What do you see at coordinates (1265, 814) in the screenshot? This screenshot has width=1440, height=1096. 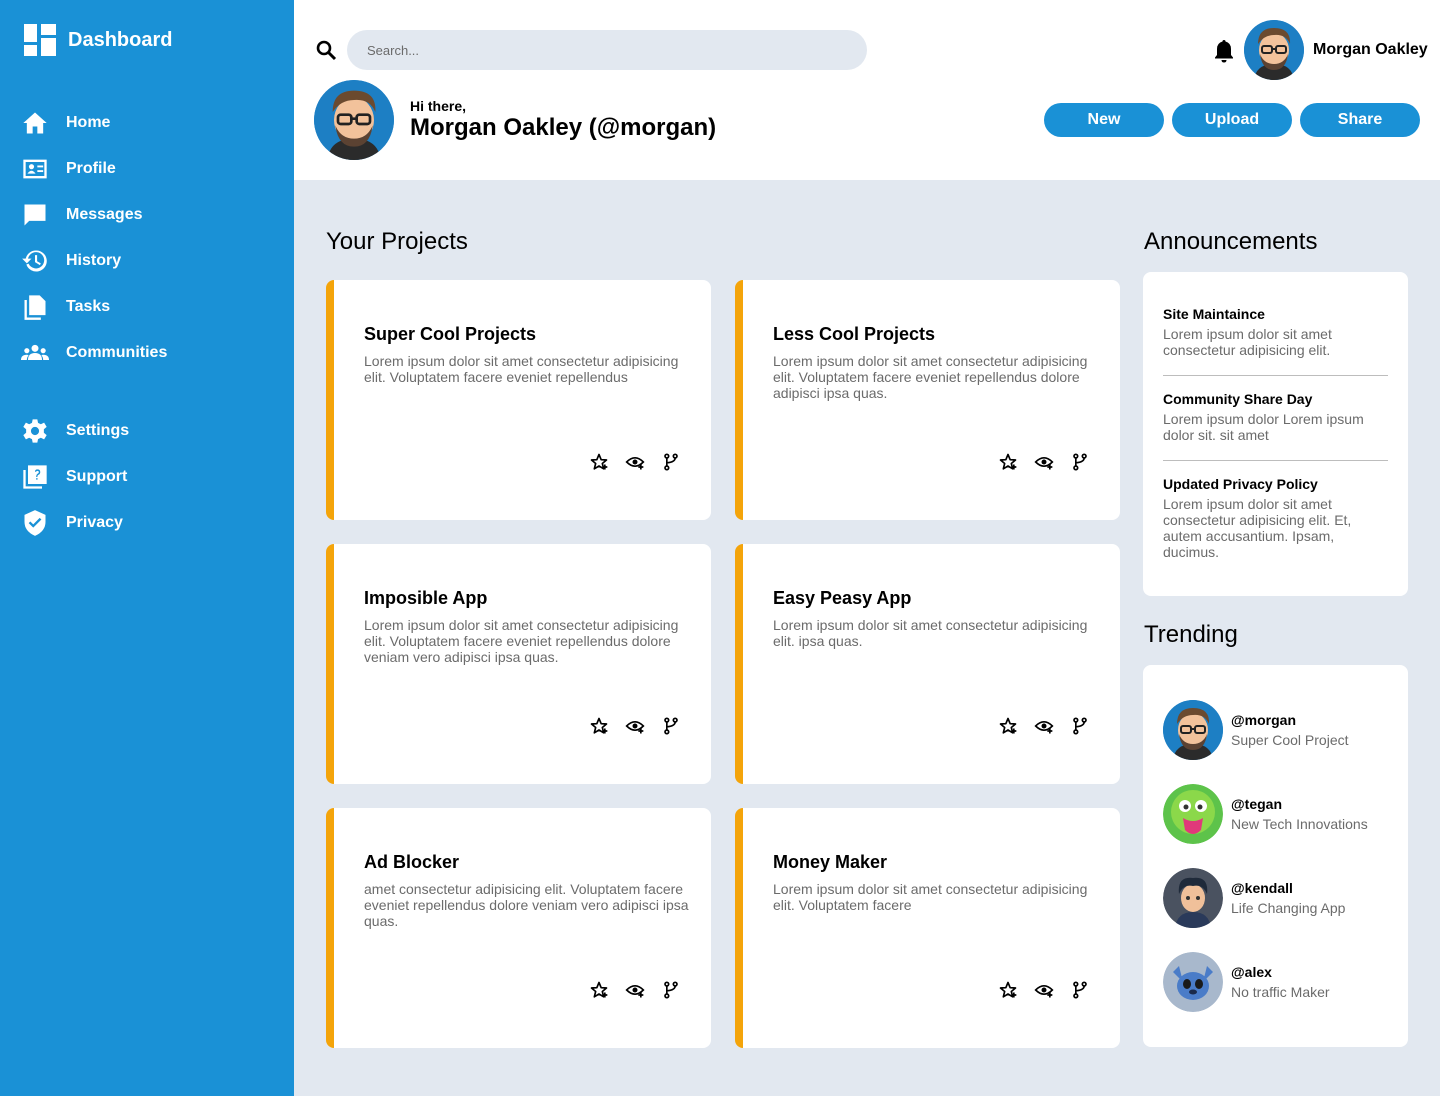 I see `trending-item: @tegan New Tech Innovations` at bounding box center [1265, 814].